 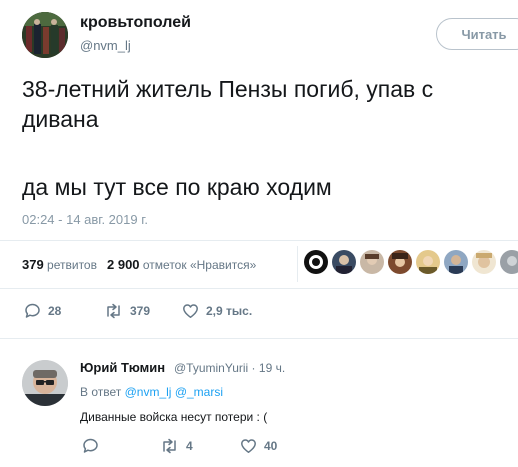 What do you see at coordinates (229, 311) in the screenshot?
I see `like-count: 2,9 тыс.` at bounding box center [229, 311].